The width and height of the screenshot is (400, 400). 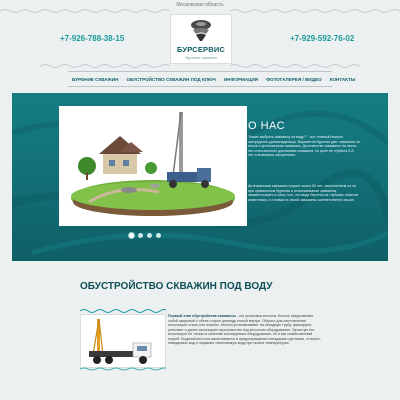 I want to click on house-with-drill-rig-image, so click(x=153, y=166).